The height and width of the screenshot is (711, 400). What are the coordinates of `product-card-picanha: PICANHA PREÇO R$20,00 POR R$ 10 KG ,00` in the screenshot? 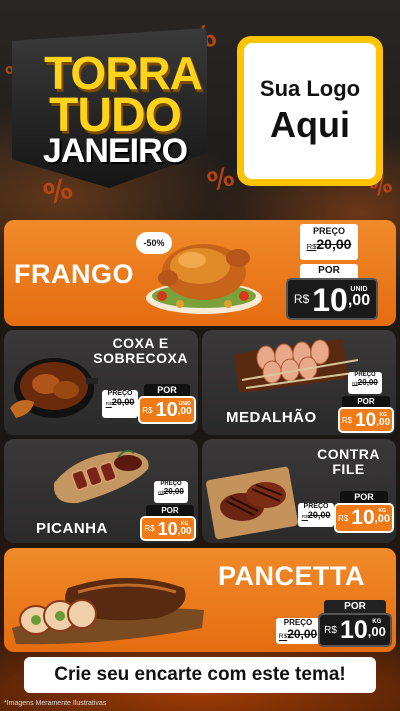 It's located at (101, 491).